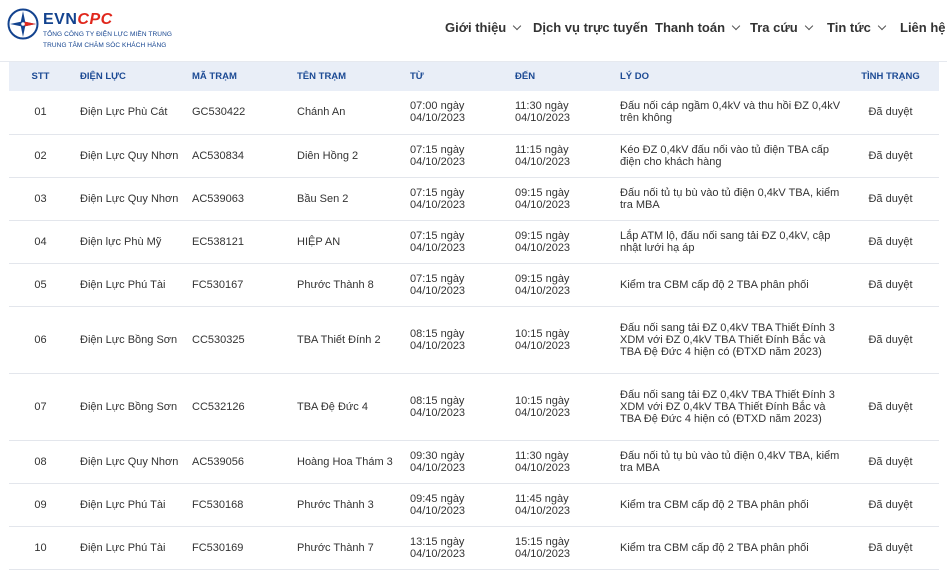 The image size is (947, 573). Describe the element at coordinates (345, 113) in the screenshot. I see `cell-ten-tram: Chánh An` at that location.